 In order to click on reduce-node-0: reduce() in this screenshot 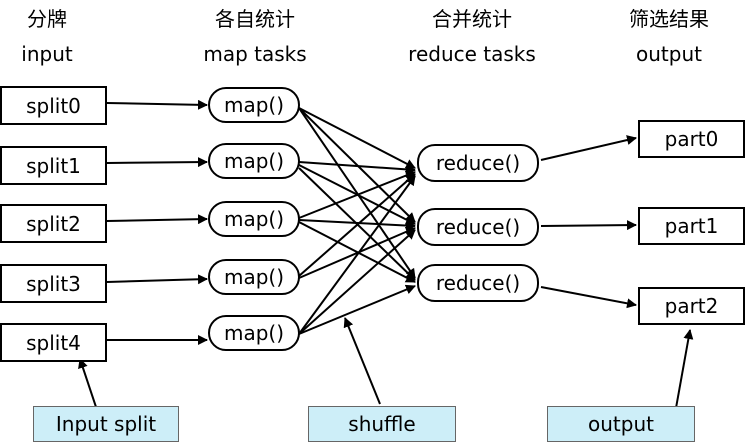, I will do `click(478, 163)`.